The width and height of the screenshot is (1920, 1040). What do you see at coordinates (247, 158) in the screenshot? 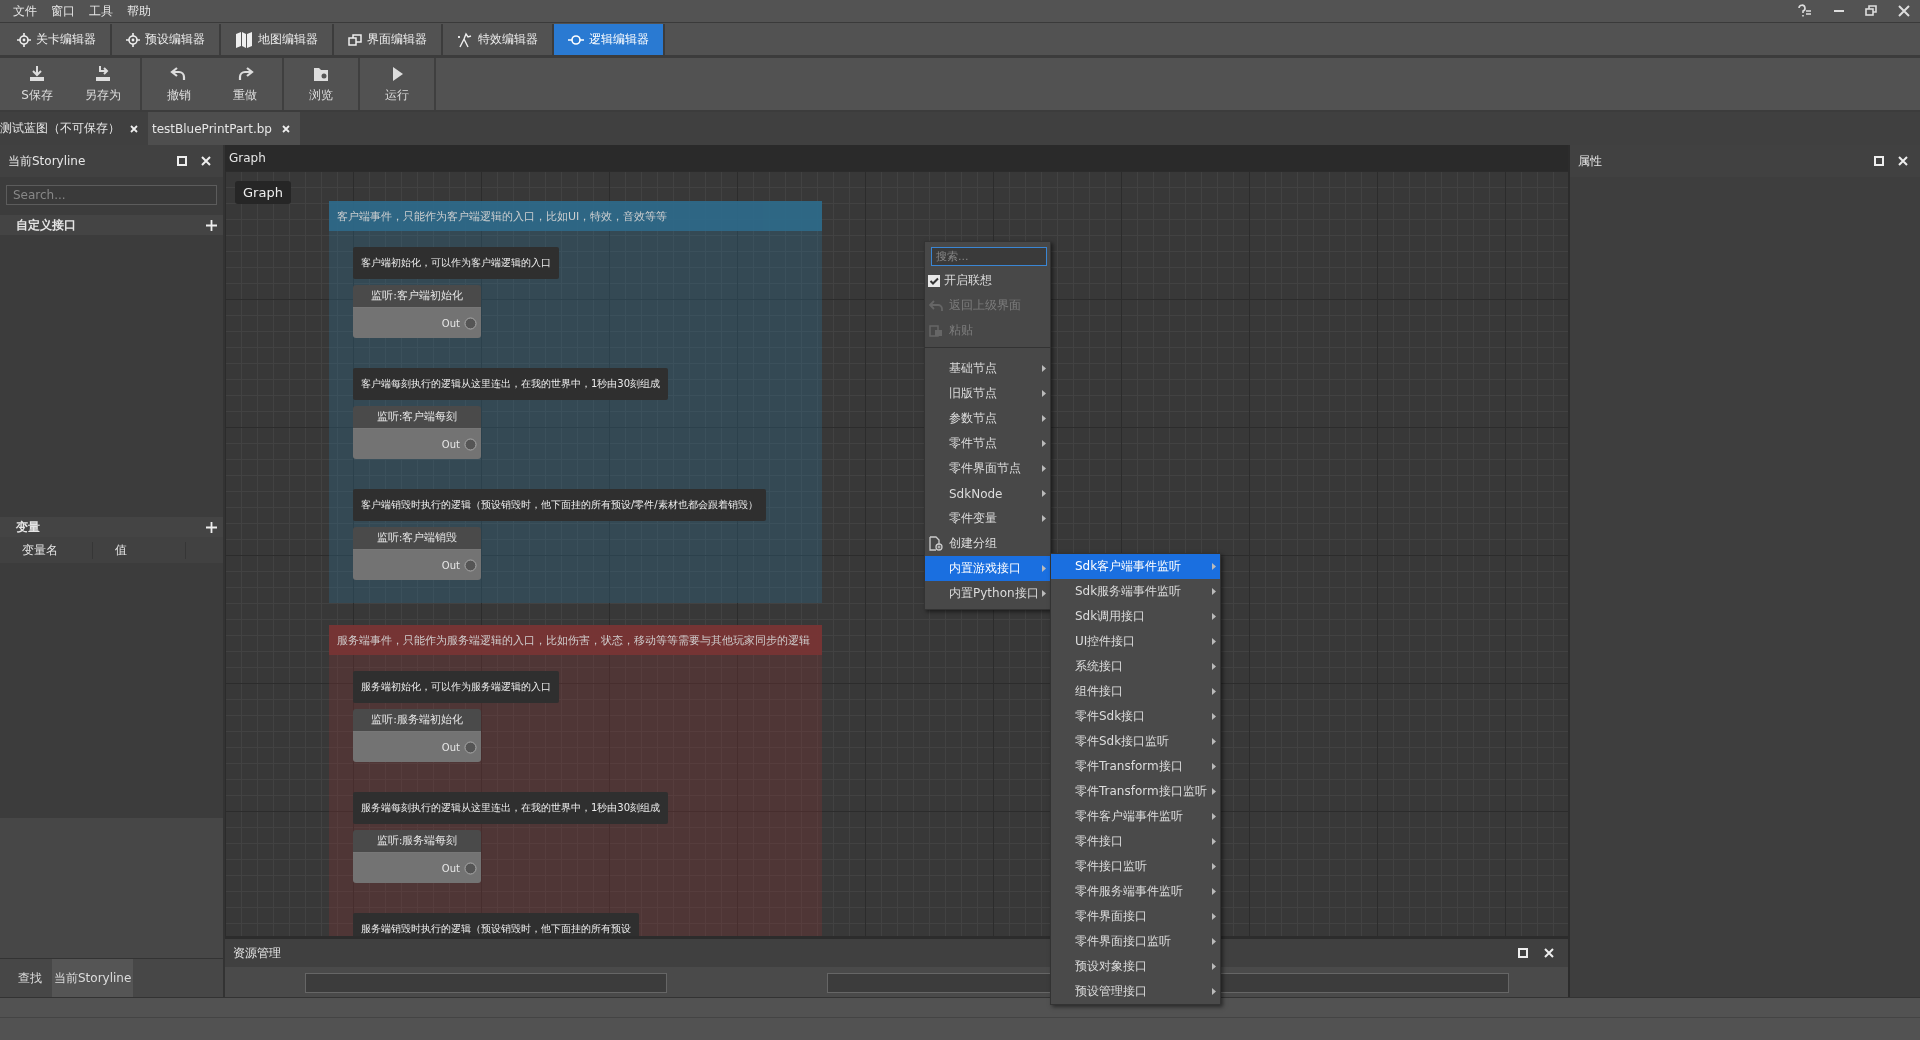
I see `panel-title: Graph` at bounding box center [247, 158].